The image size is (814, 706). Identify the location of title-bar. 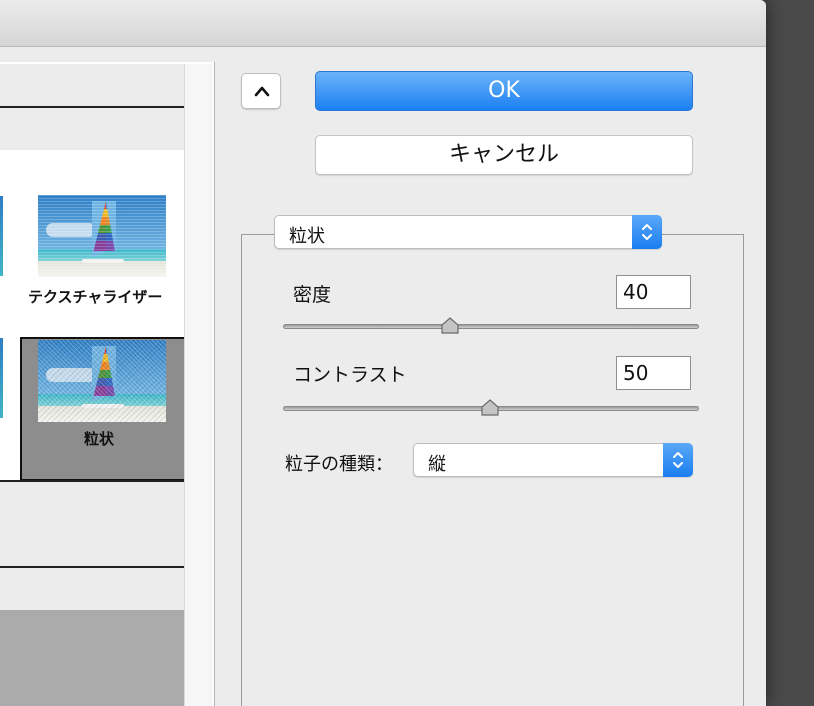
(383, 23).